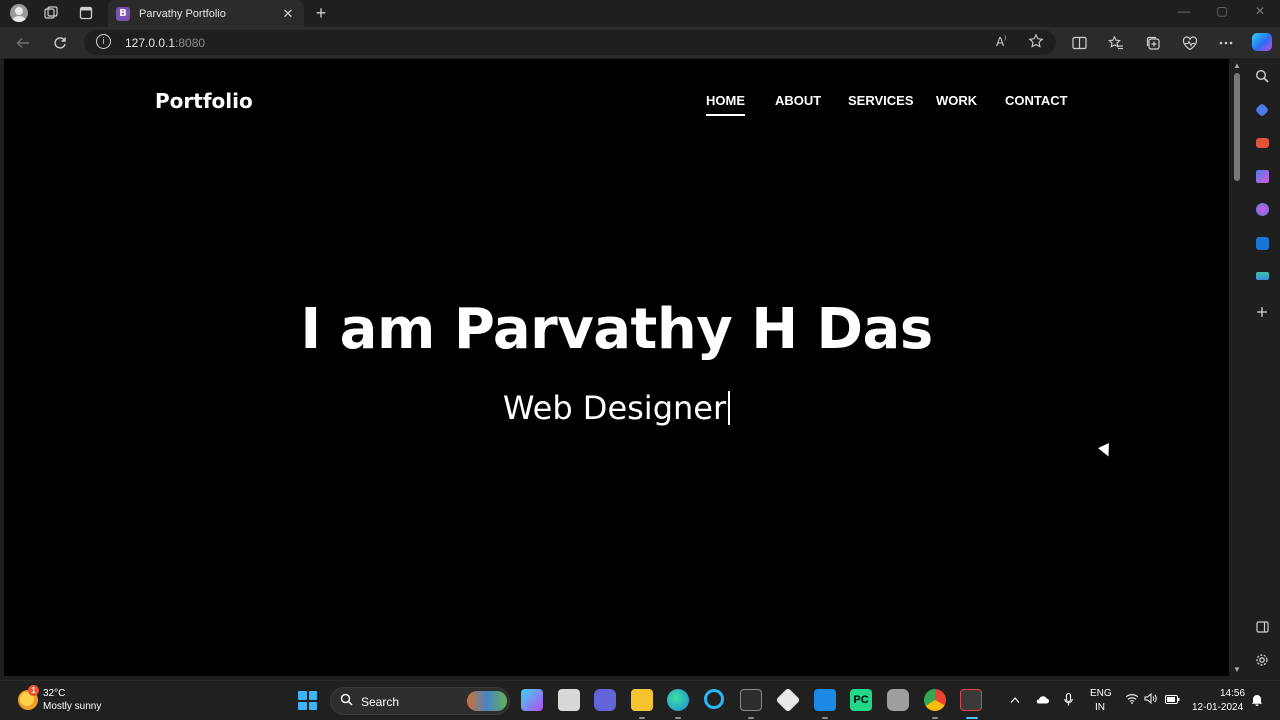  Describe the element at coordinates (1237, 367) in the screenshot. I see `page-scrollbar: ▲ ▼` at that location.